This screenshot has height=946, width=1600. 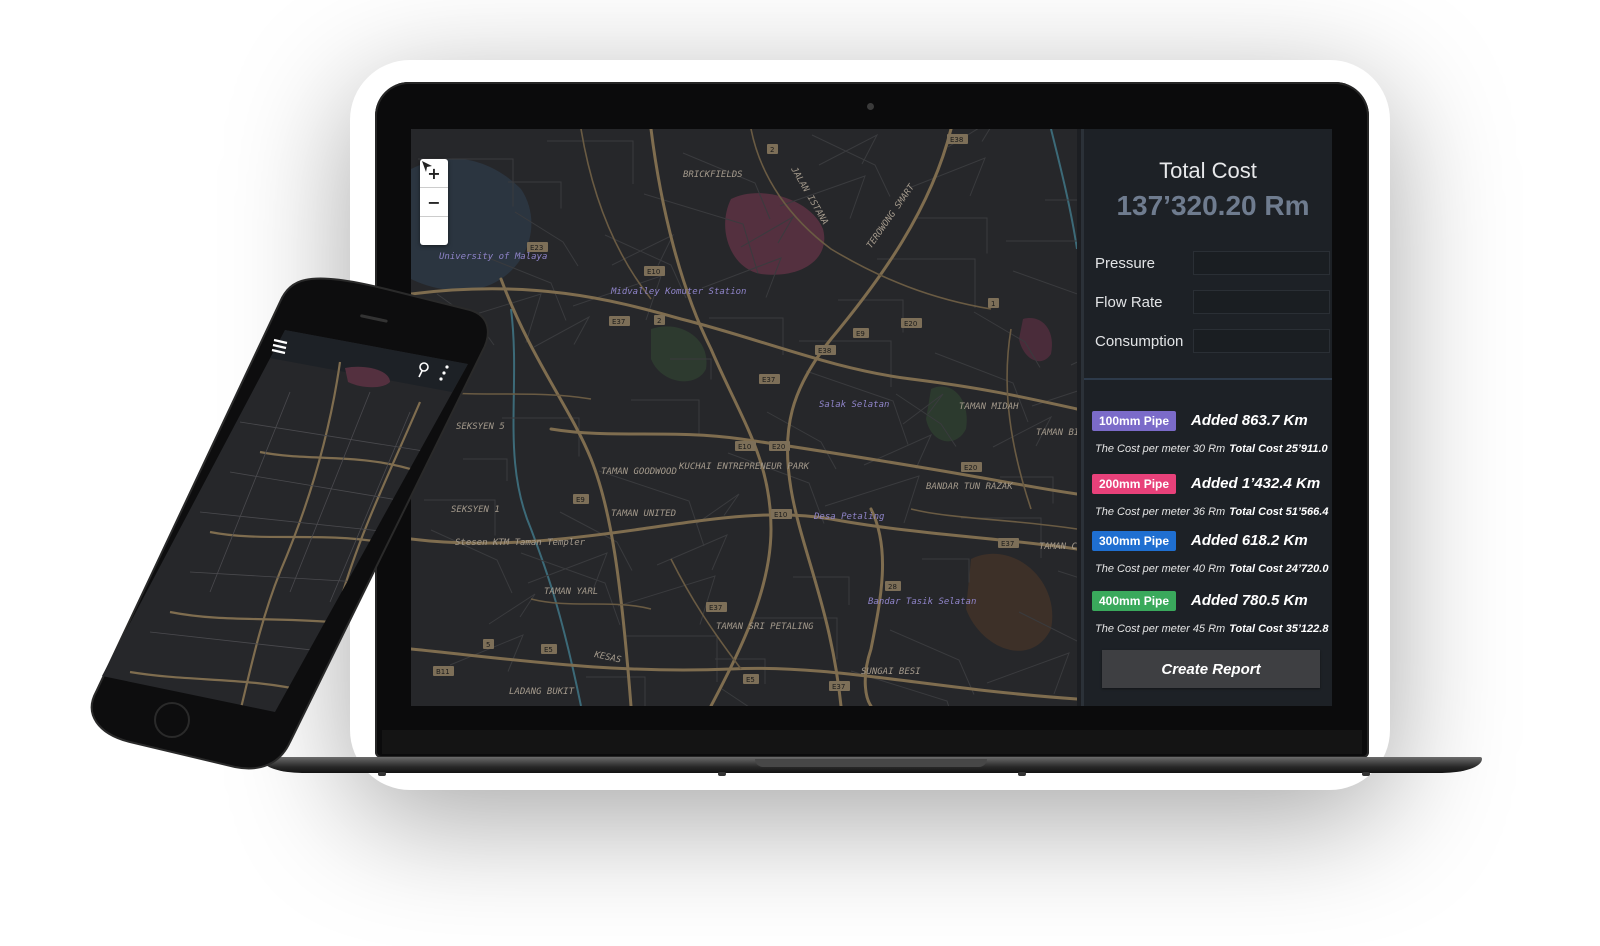 I want to click on pipe-cost-per-meter: The Cost per meter 36 Rm, so click(x=1160, y=512).